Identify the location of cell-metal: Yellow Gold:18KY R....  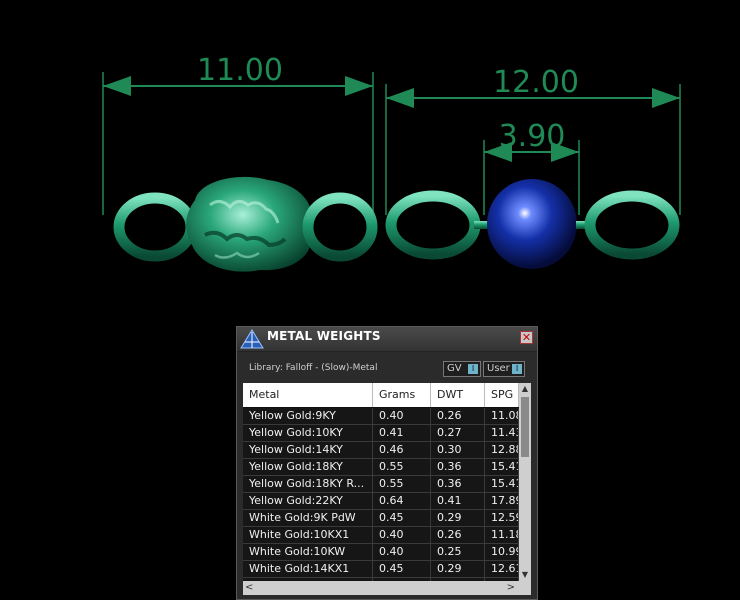
(308, 484).